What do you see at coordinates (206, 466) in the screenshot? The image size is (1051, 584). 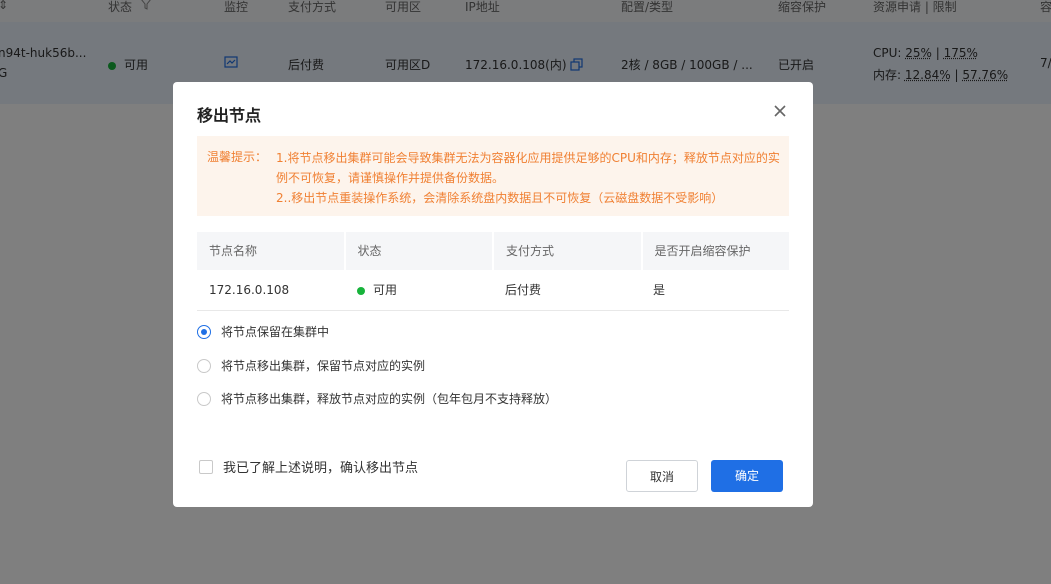 I see `confirm-checkbox` at bounding box center [206, 466].